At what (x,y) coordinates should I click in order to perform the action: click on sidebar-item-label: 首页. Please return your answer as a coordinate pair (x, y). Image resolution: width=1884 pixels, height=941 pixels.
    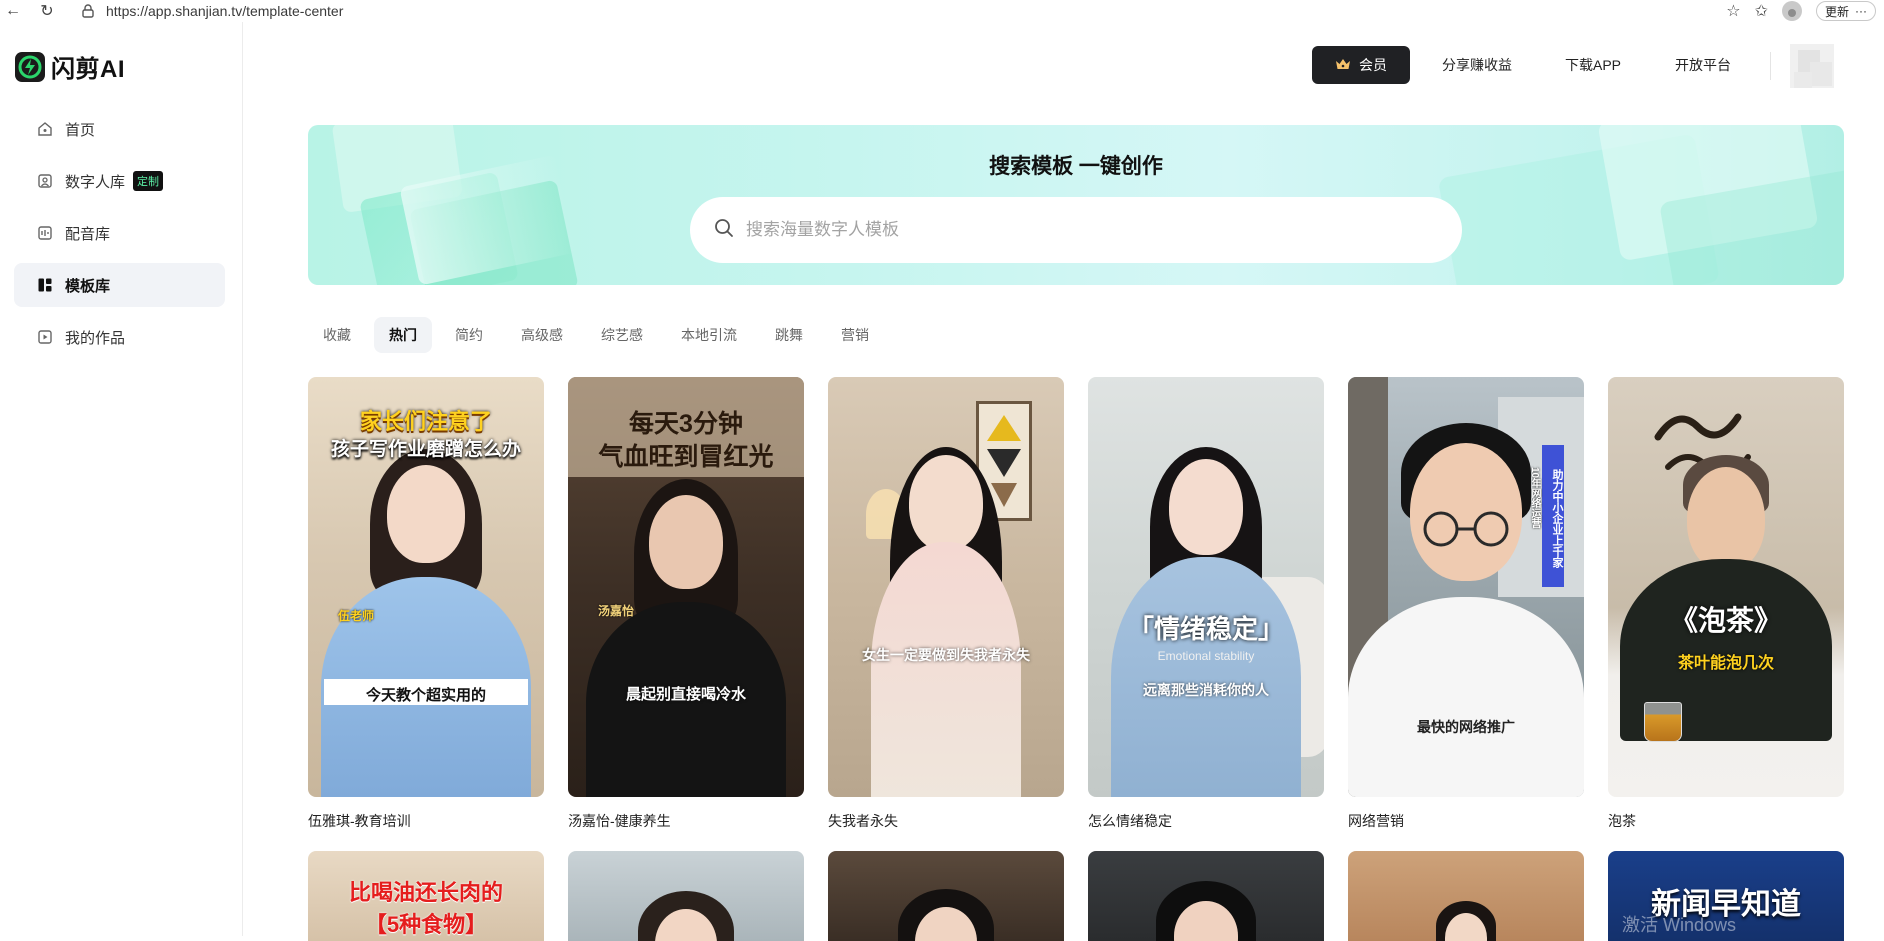
    Looking at the image, I should click on (80, 130).